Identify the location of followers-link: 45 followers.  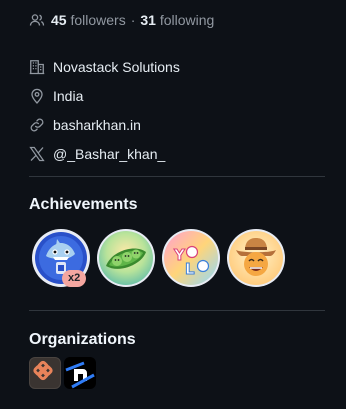
(88, 20).